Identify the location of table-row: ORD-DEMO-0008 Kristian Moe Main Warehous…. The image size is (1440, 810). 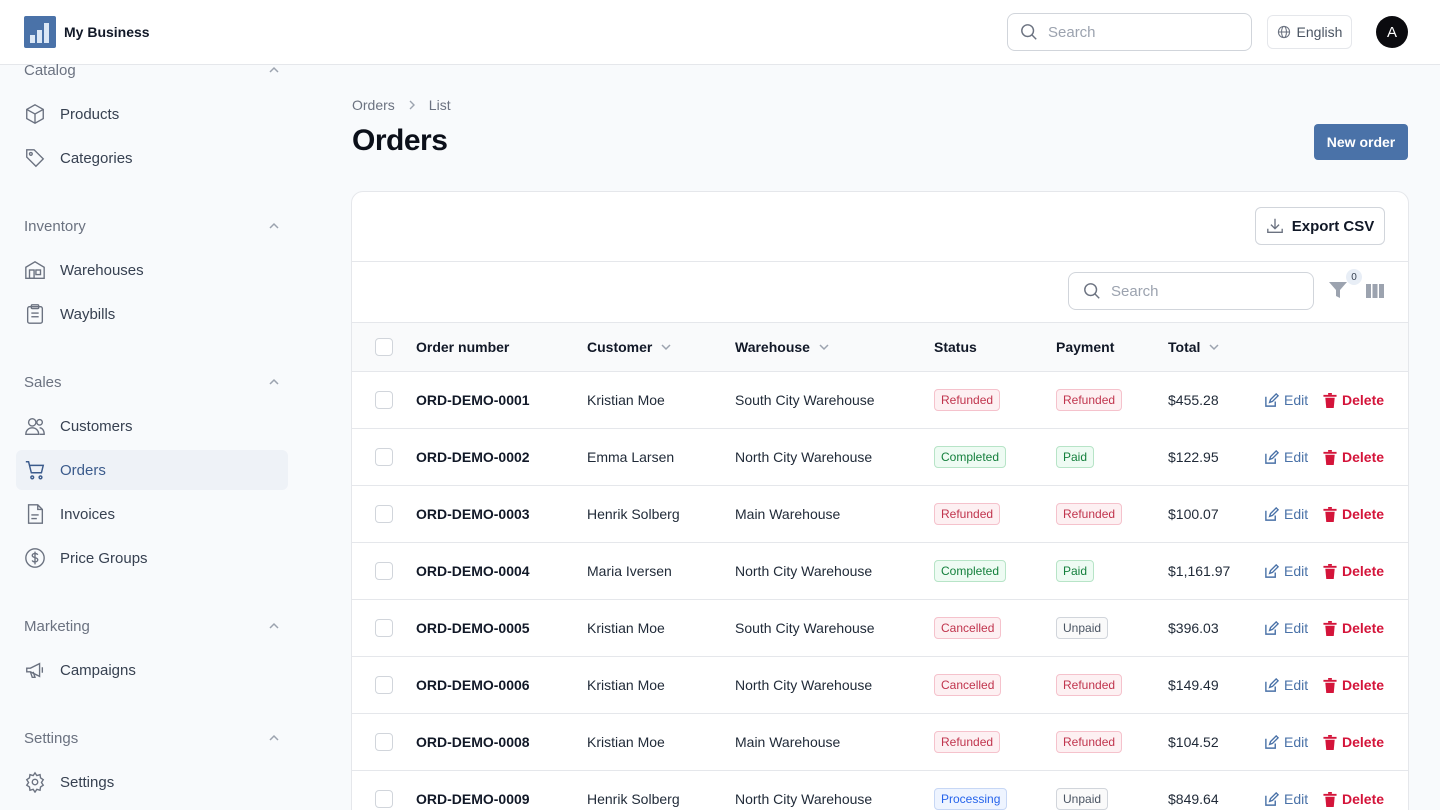
(880, 742).